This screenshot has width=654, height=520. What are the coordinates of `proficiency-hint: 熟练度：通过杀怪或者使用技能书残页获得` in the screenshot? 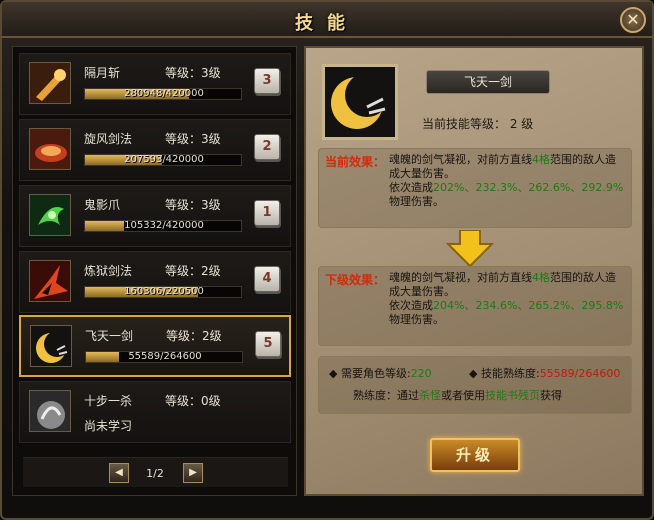 It's located at (457, 395).